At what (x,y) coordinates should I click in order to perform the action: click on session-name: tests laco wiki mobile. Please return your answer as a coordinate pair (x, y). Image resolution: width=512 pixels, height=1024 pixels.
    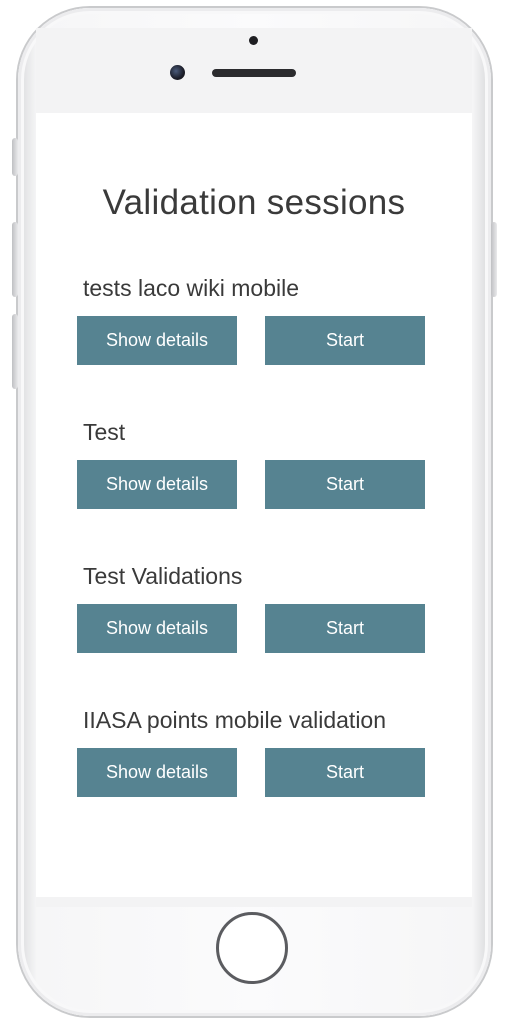
    Looking at the image, I should click on (191, 288).